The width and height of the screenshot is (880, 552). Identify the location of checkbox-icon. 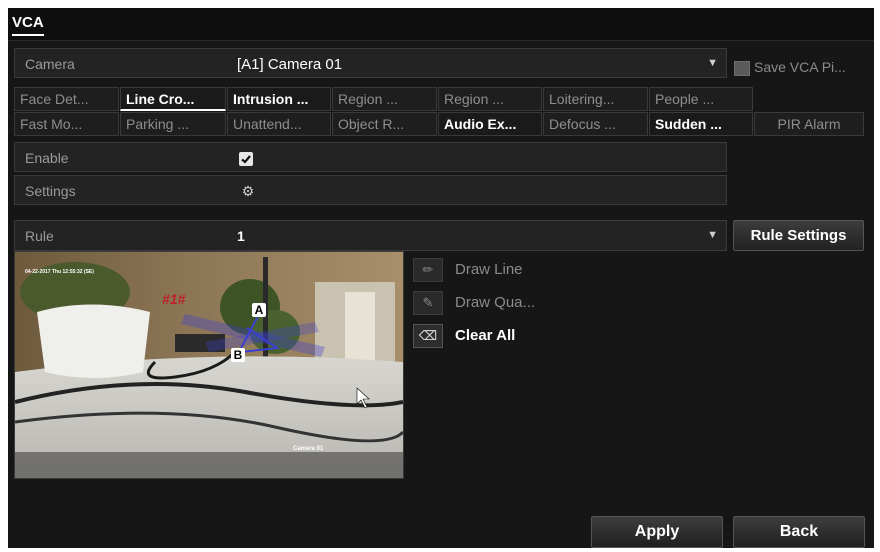
(742, 68).